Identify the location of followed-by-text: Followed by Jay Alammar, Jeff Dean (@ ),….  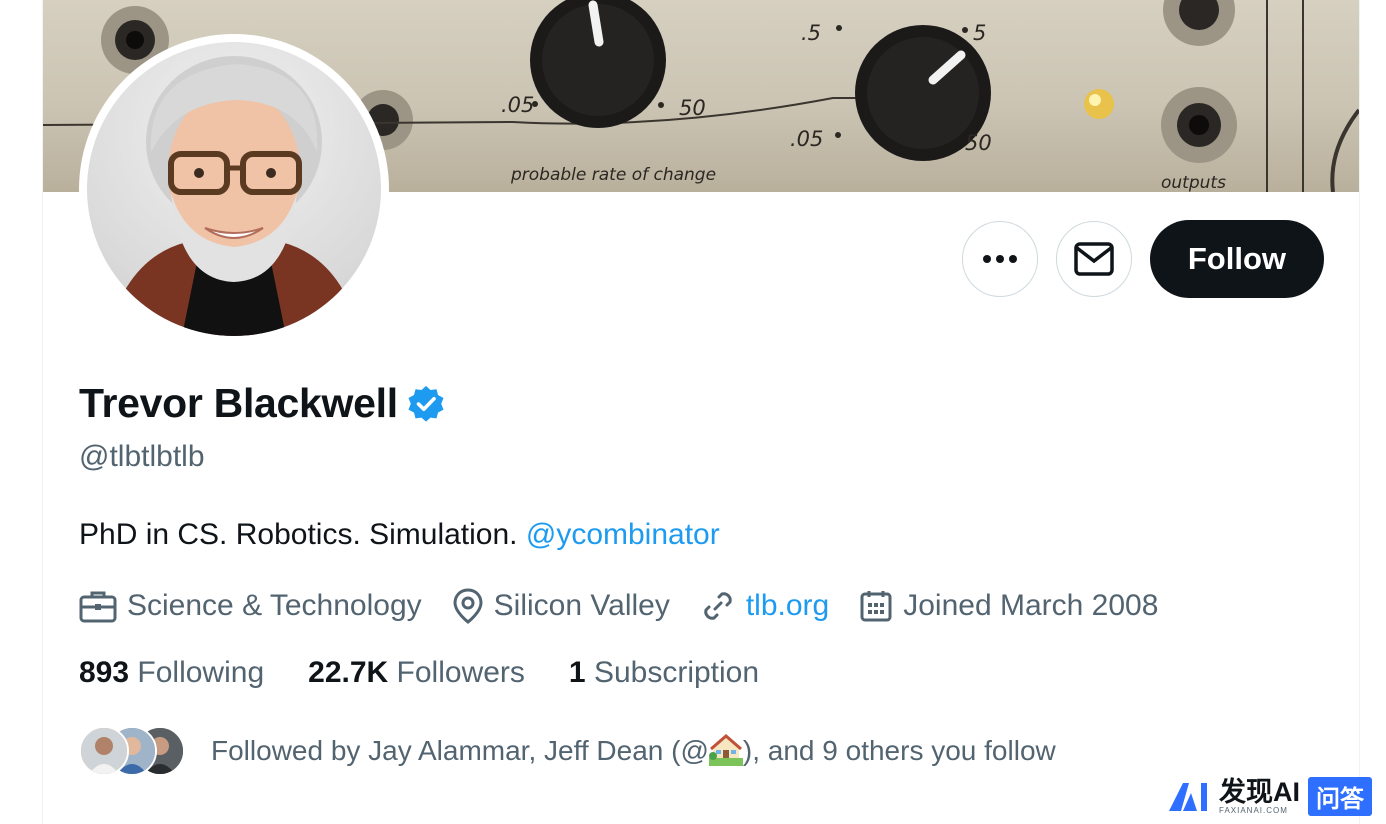
(633, 750).